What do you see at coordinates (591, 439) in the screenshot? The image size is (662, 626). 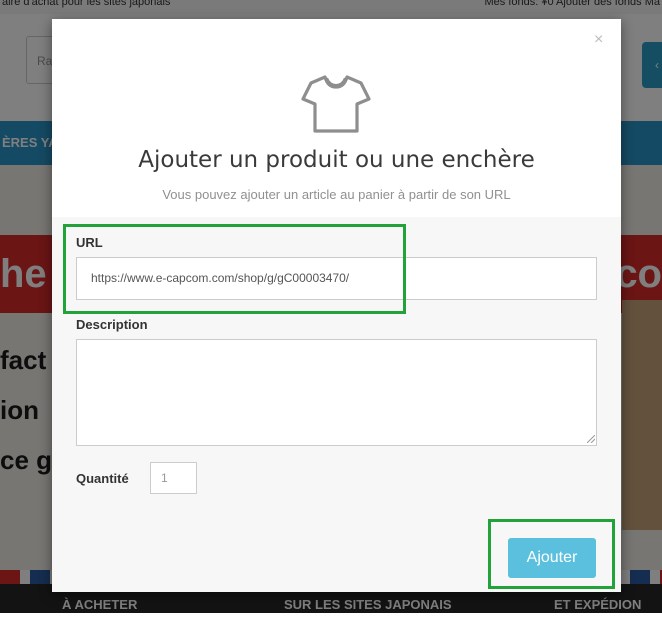 I see `resize-grip-icon` at bounding box center [591, 439].